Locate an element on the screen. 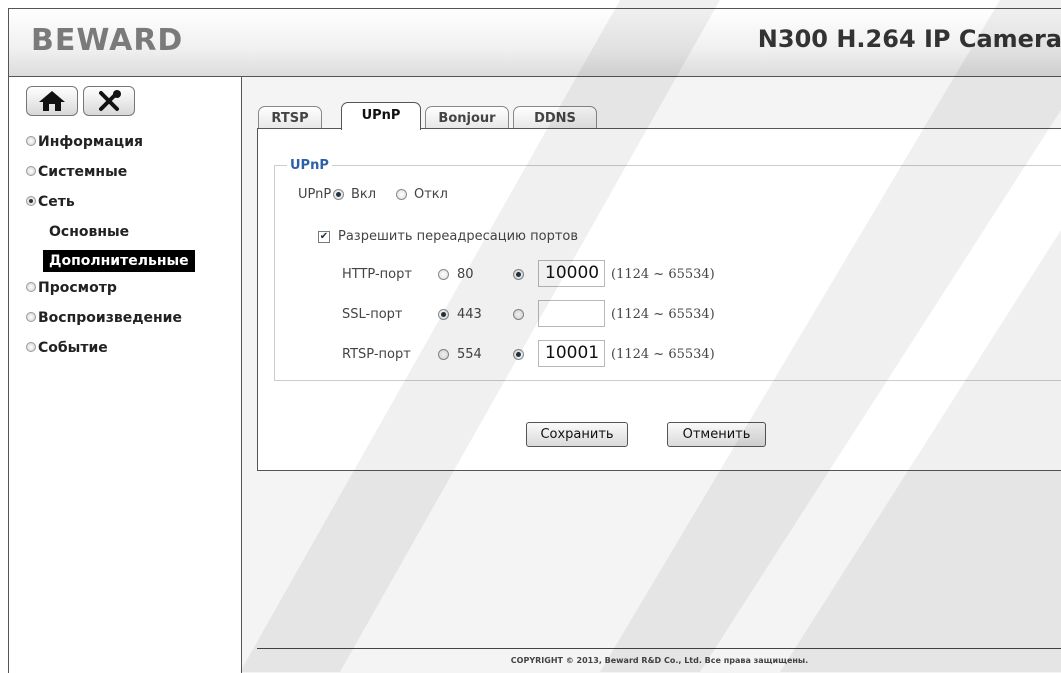 The height and width of the screenshot is (673, 1061). sidebar-subitem-basic: Основные is located at coordinates (89, 232).